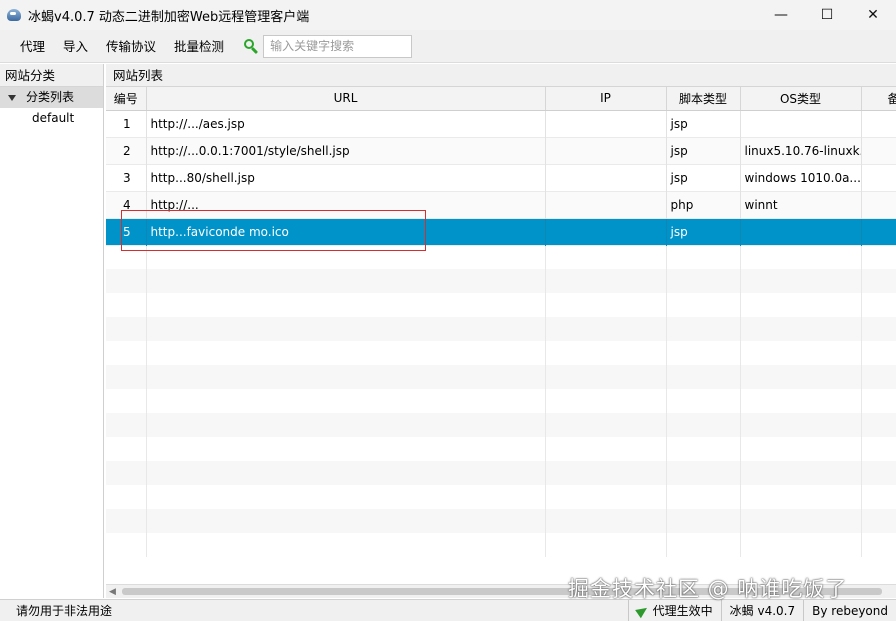 This screenshot has height=621, width=896. I want to click on cell-script-type: php, so click(703, 204).